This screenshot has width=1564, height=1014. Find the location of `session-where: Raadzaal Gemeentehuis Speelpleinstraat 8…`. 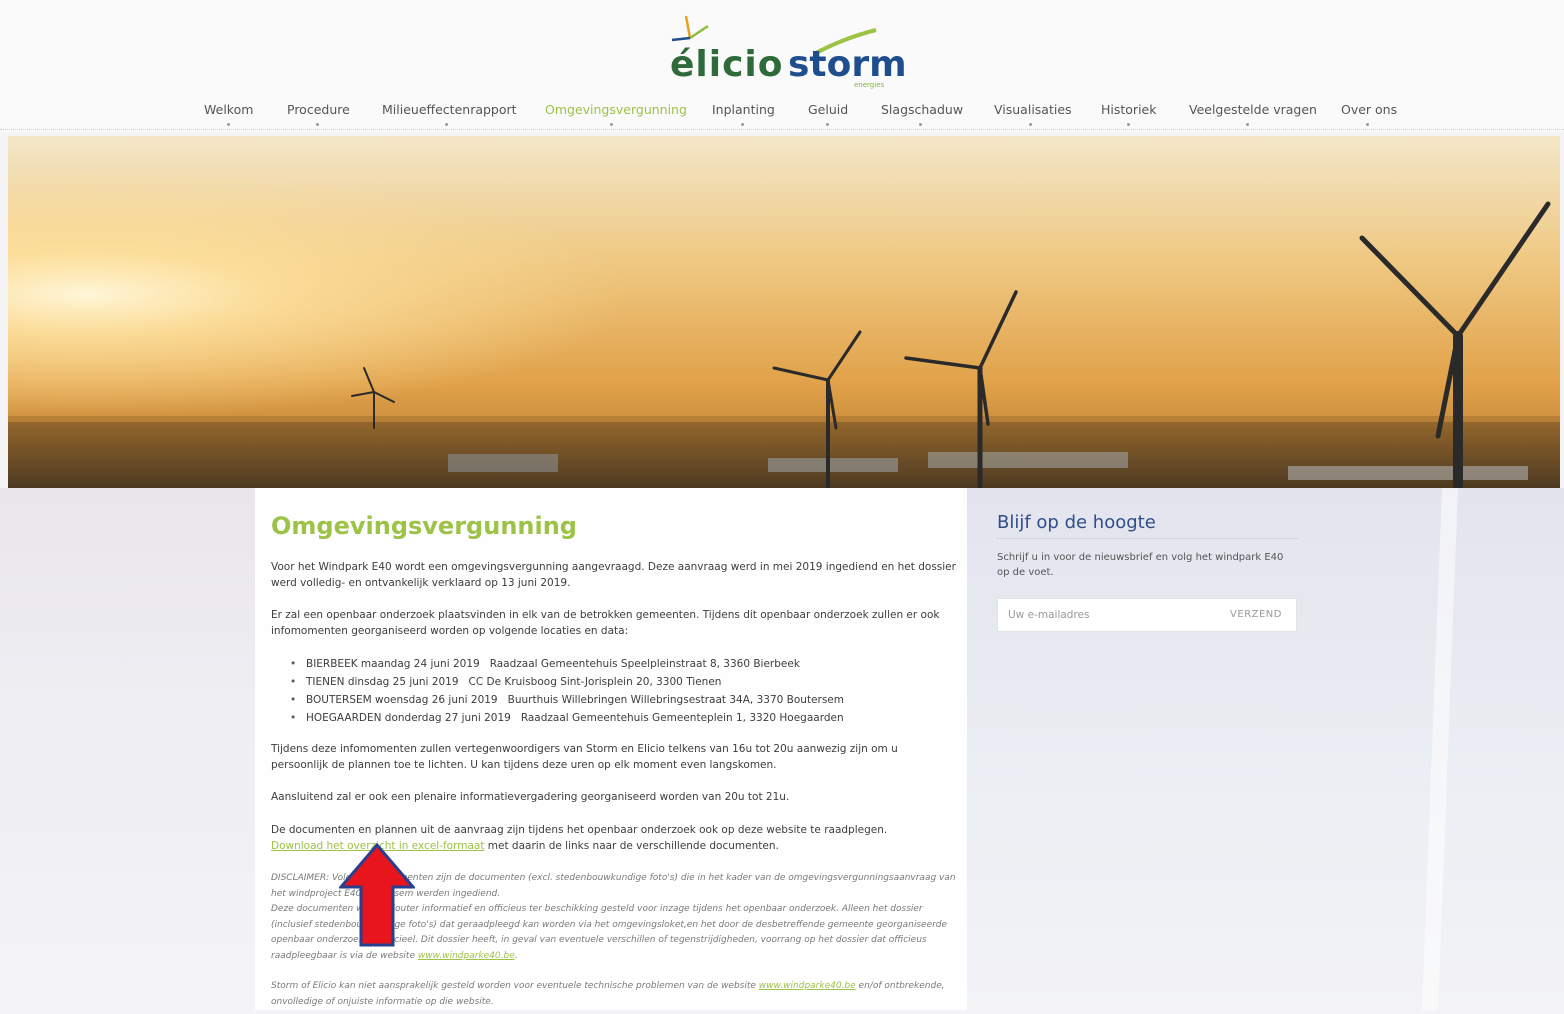

session-where: Raadzaal Gemeentehuis Speelpleinstraat 8… is located at coordinates (644, 664).